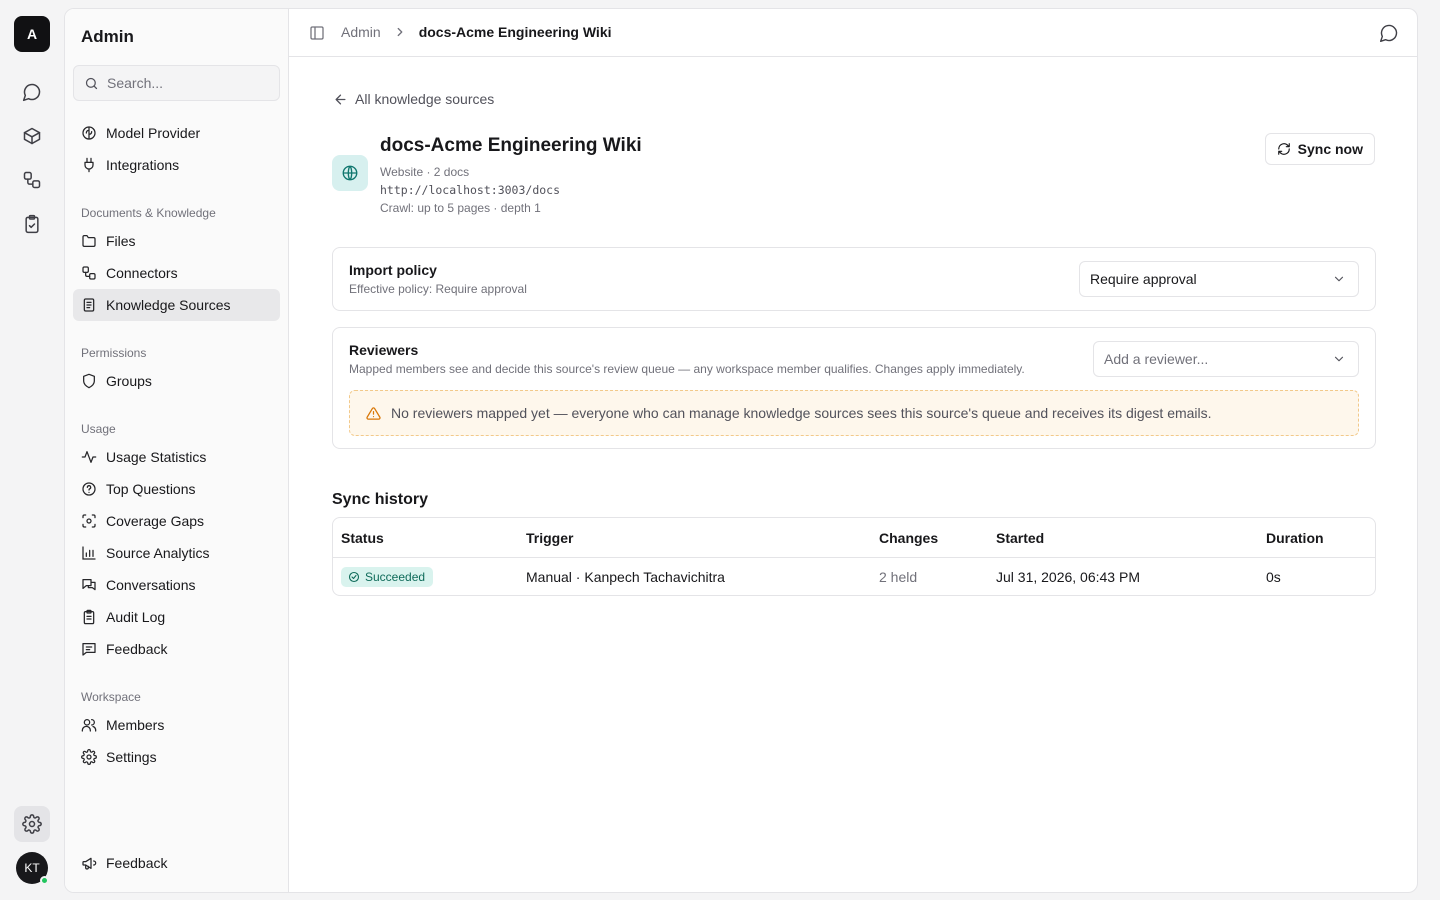 The image size is (1440, 900). What do you see at coordinates (89, 165) in the screenshot?
I see `plug-icon` at bounding box center [89, 165].